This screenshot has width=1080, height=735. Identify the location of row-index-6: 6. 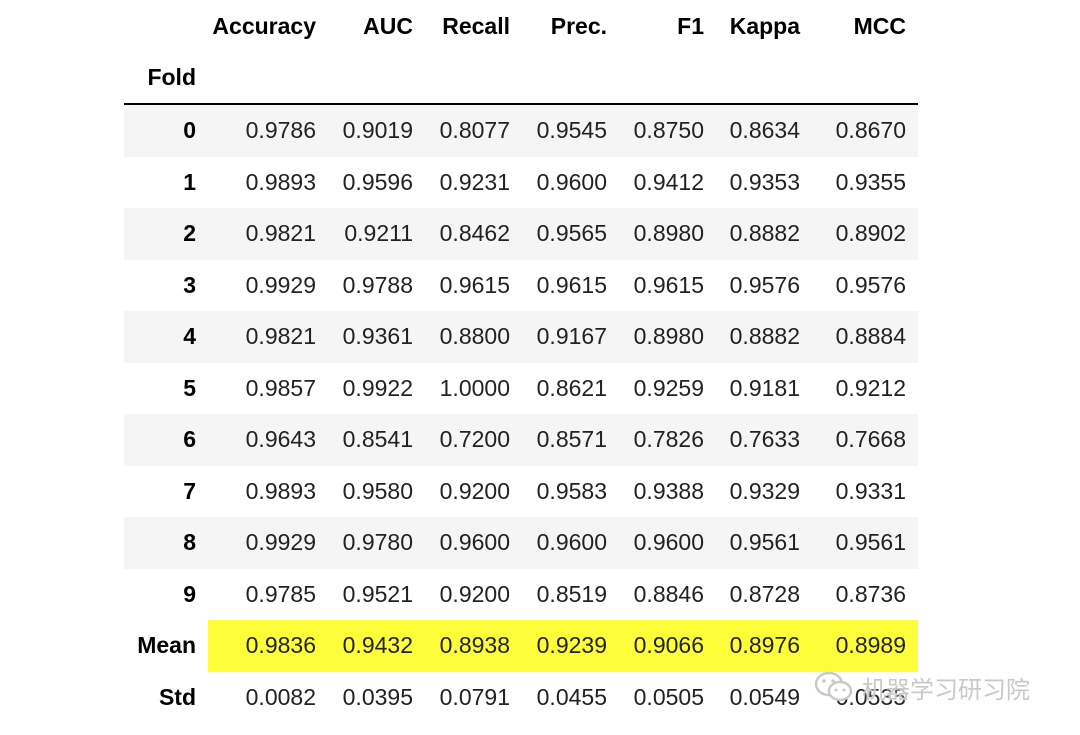
(189, 439).